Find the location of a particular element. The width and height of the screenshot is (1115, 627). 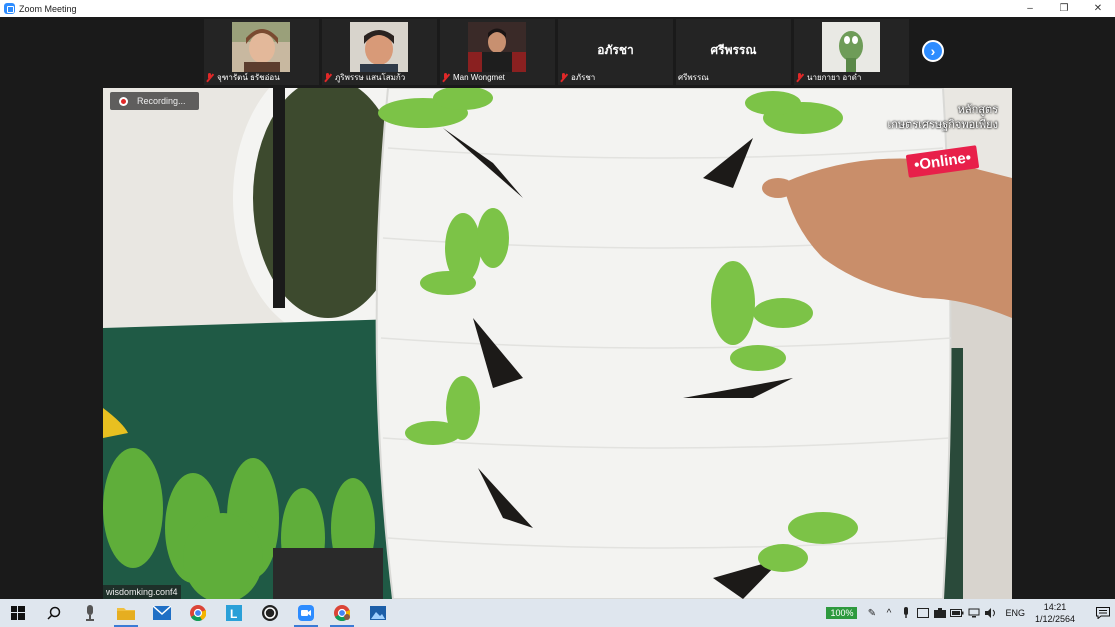

participant-tile: ศรีพรรณ ศรีพรรณ is located at coordinates (733, 52).